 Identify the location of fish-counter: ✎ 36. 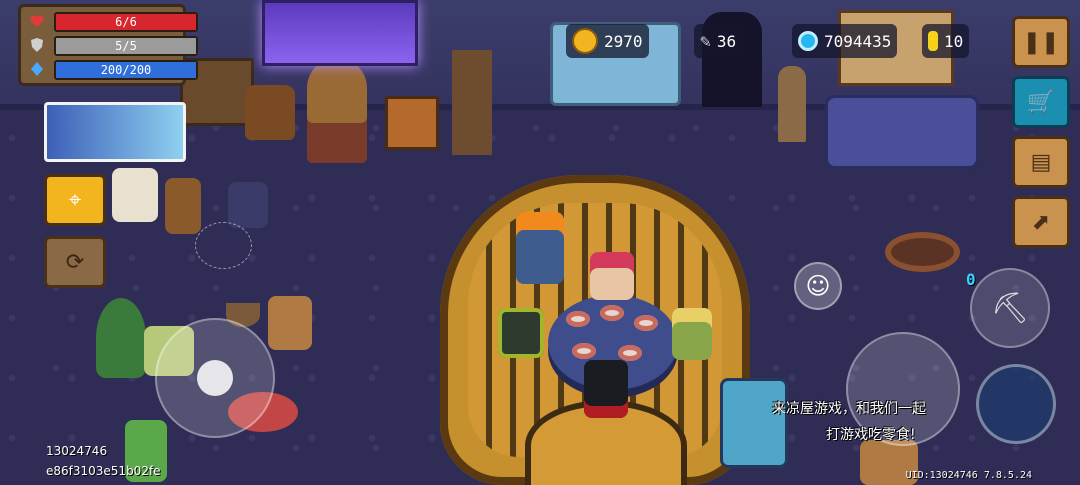
(718, 41).